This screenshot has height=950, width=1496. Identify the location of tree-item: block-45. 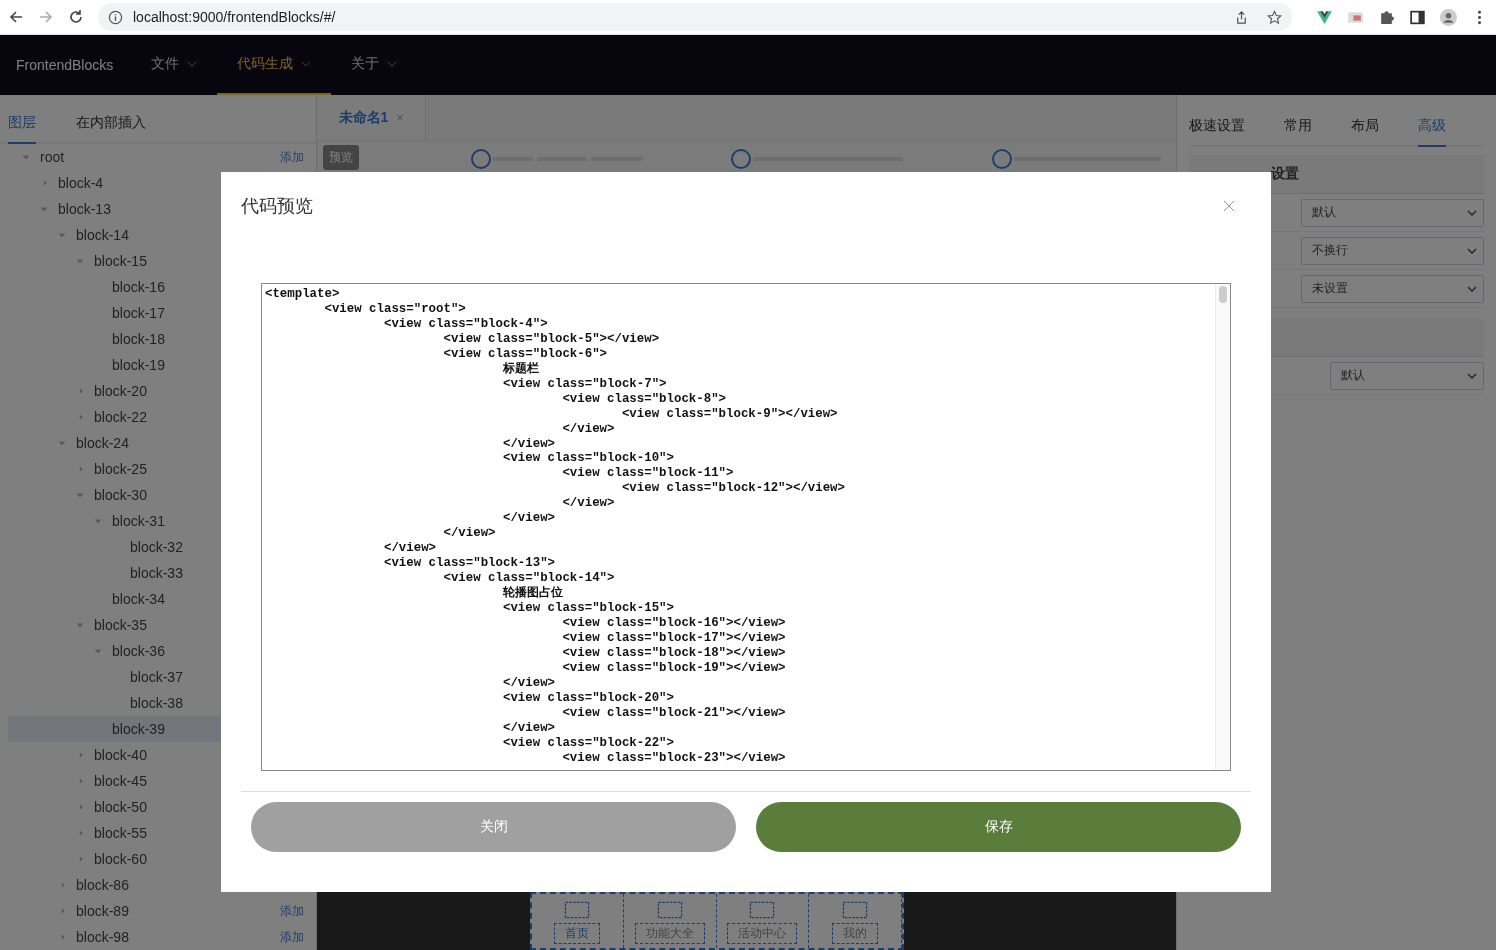
(158, 781).